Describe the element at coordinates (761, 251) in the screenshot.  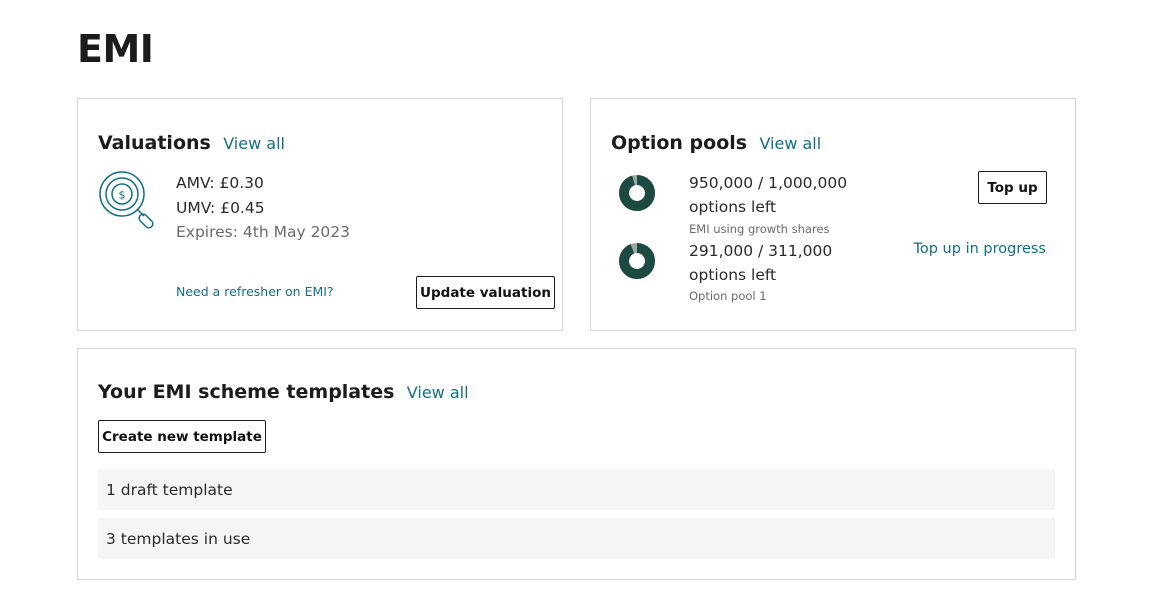
I see `pool-count: 291,000 / 311,000` at that location.